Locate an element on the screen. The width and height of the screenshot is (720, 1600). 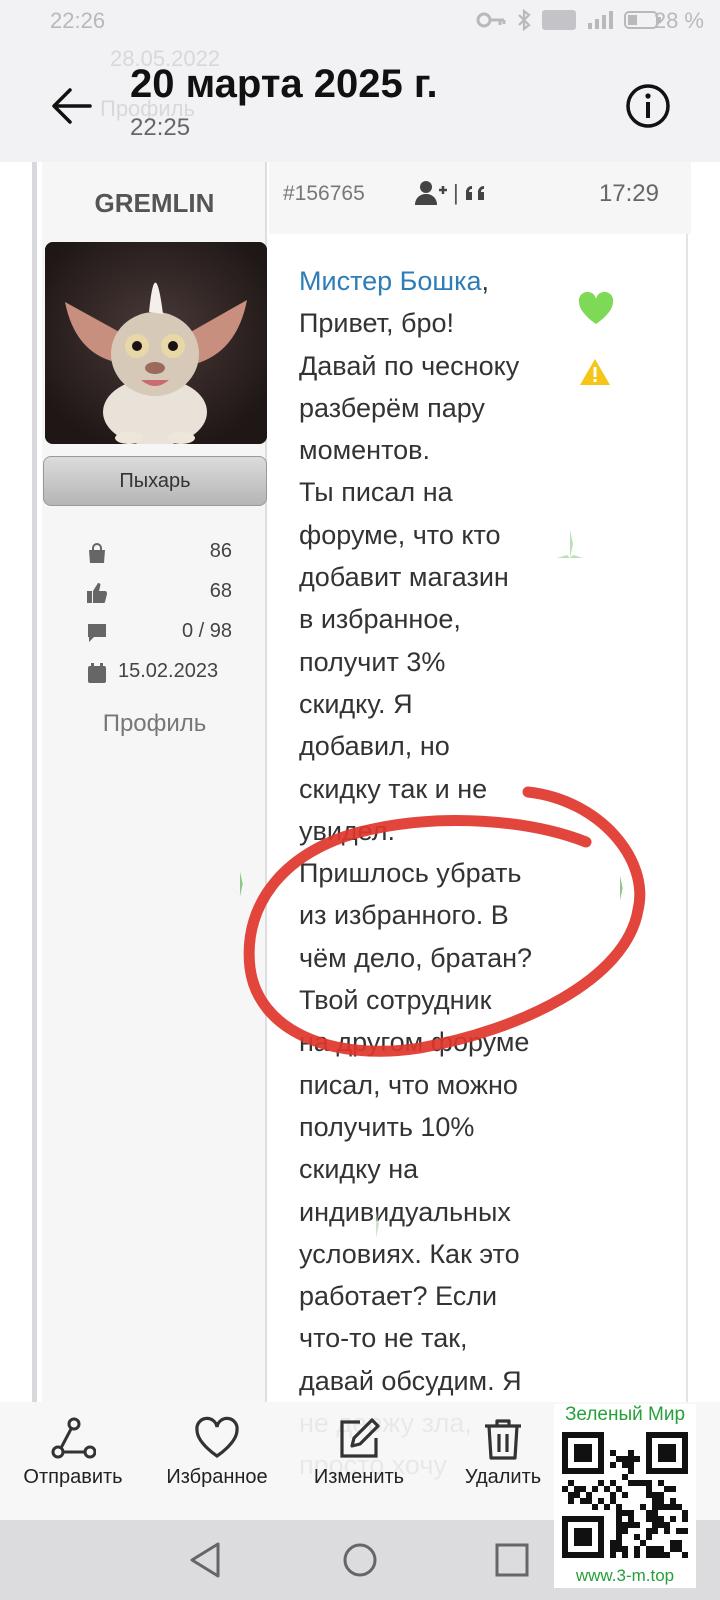
warning-icon is located at coordinates (595, 372).